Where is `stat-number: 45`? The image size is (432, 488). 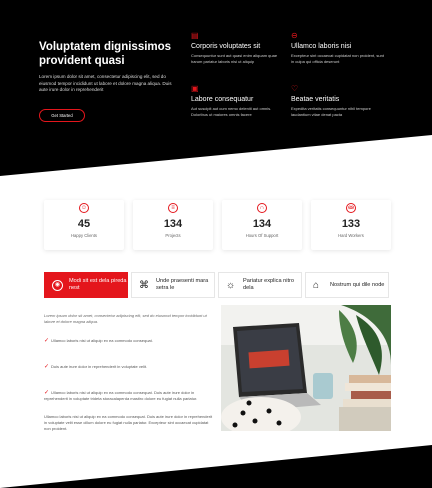 stat-number: 45 is located at coordinates (84, 224).